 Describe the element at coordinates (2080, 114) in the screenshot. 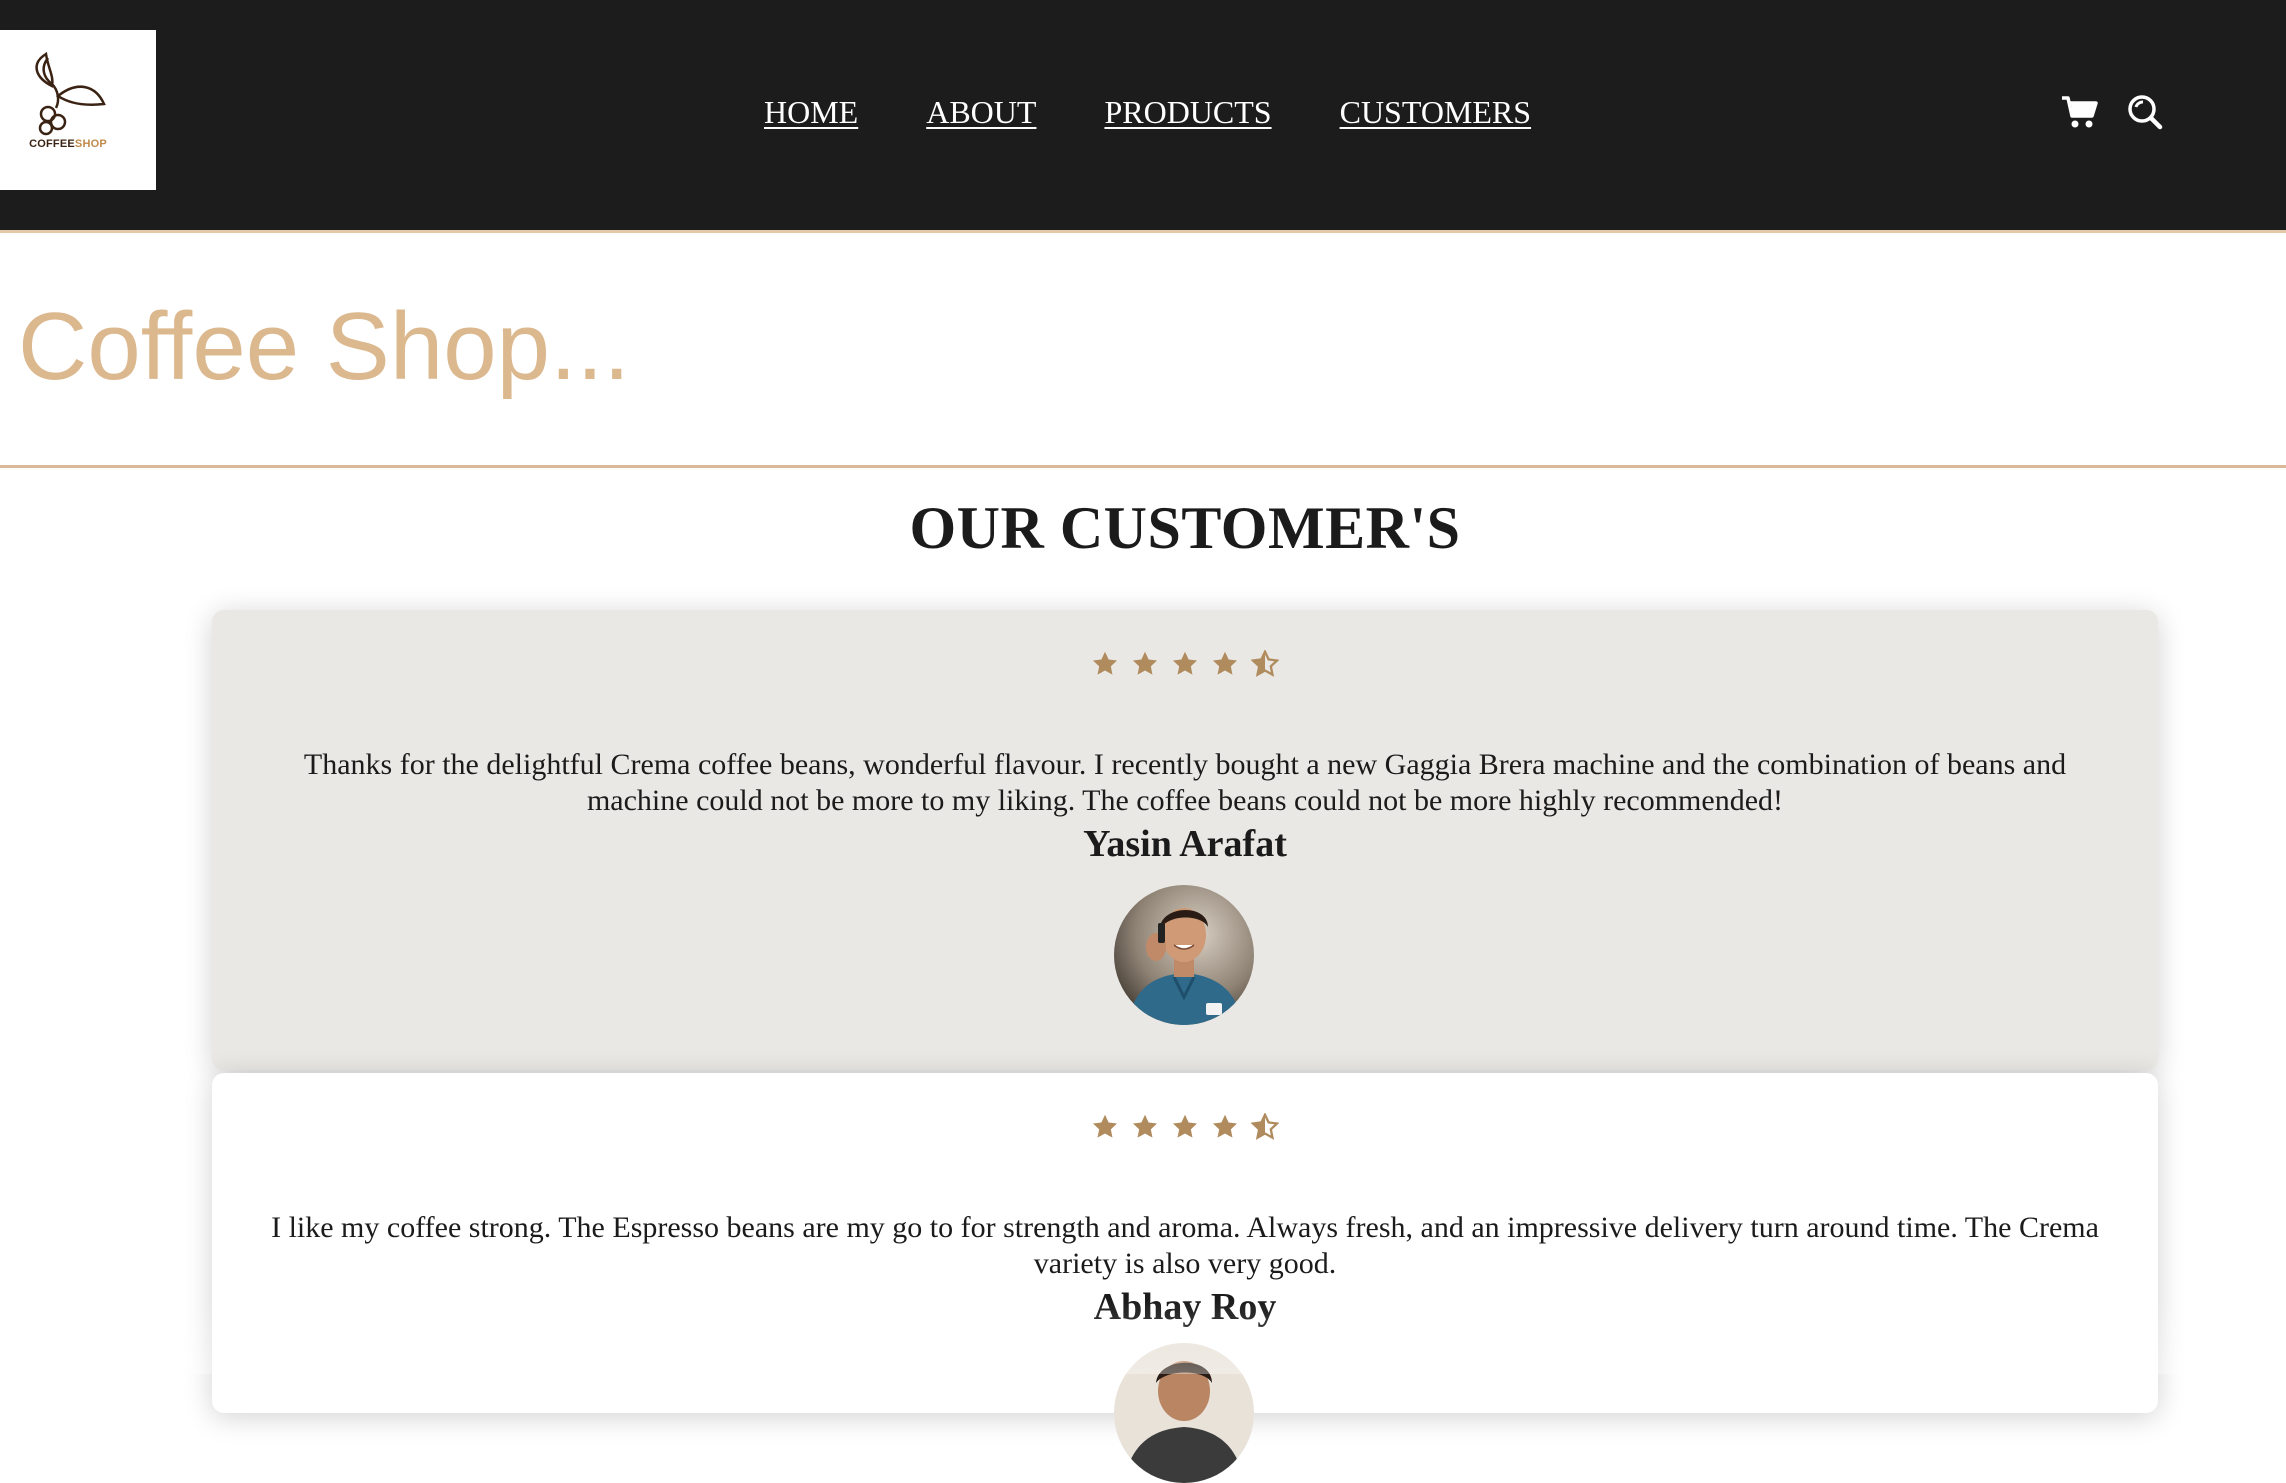

I see `cart-icon` at that location.